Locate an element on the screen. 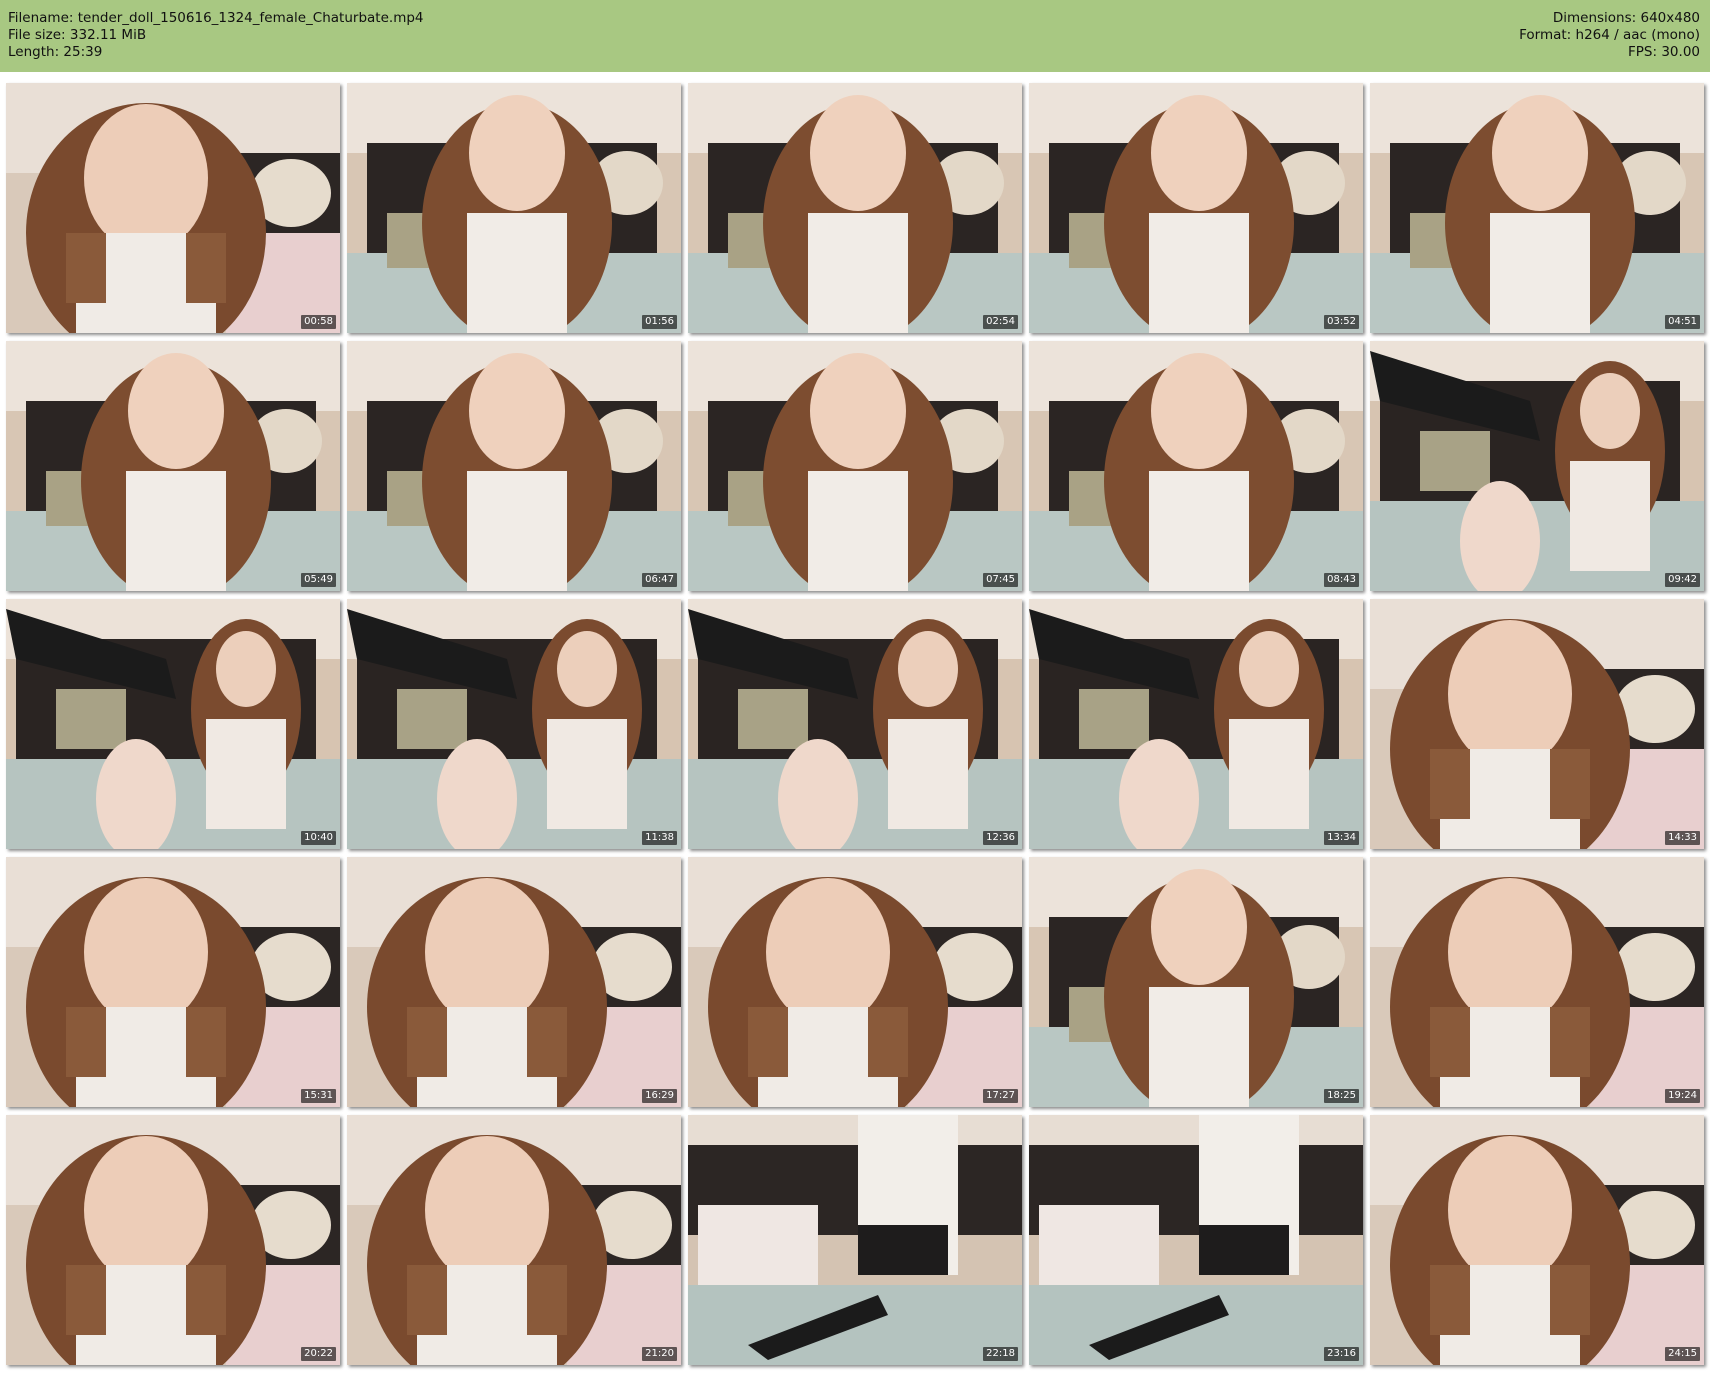  timestamp-label: 19:24 is located at coordinates (1682, 1096).